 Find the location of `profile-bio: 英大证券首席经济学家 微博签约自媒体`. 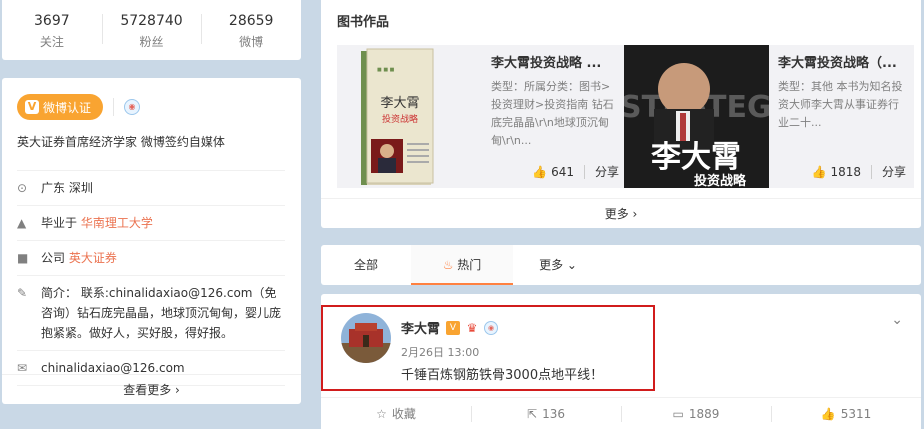

profile-bio: 英大证券首席经济学家 微博签约自媒体 is located at coordinates (121, 142).